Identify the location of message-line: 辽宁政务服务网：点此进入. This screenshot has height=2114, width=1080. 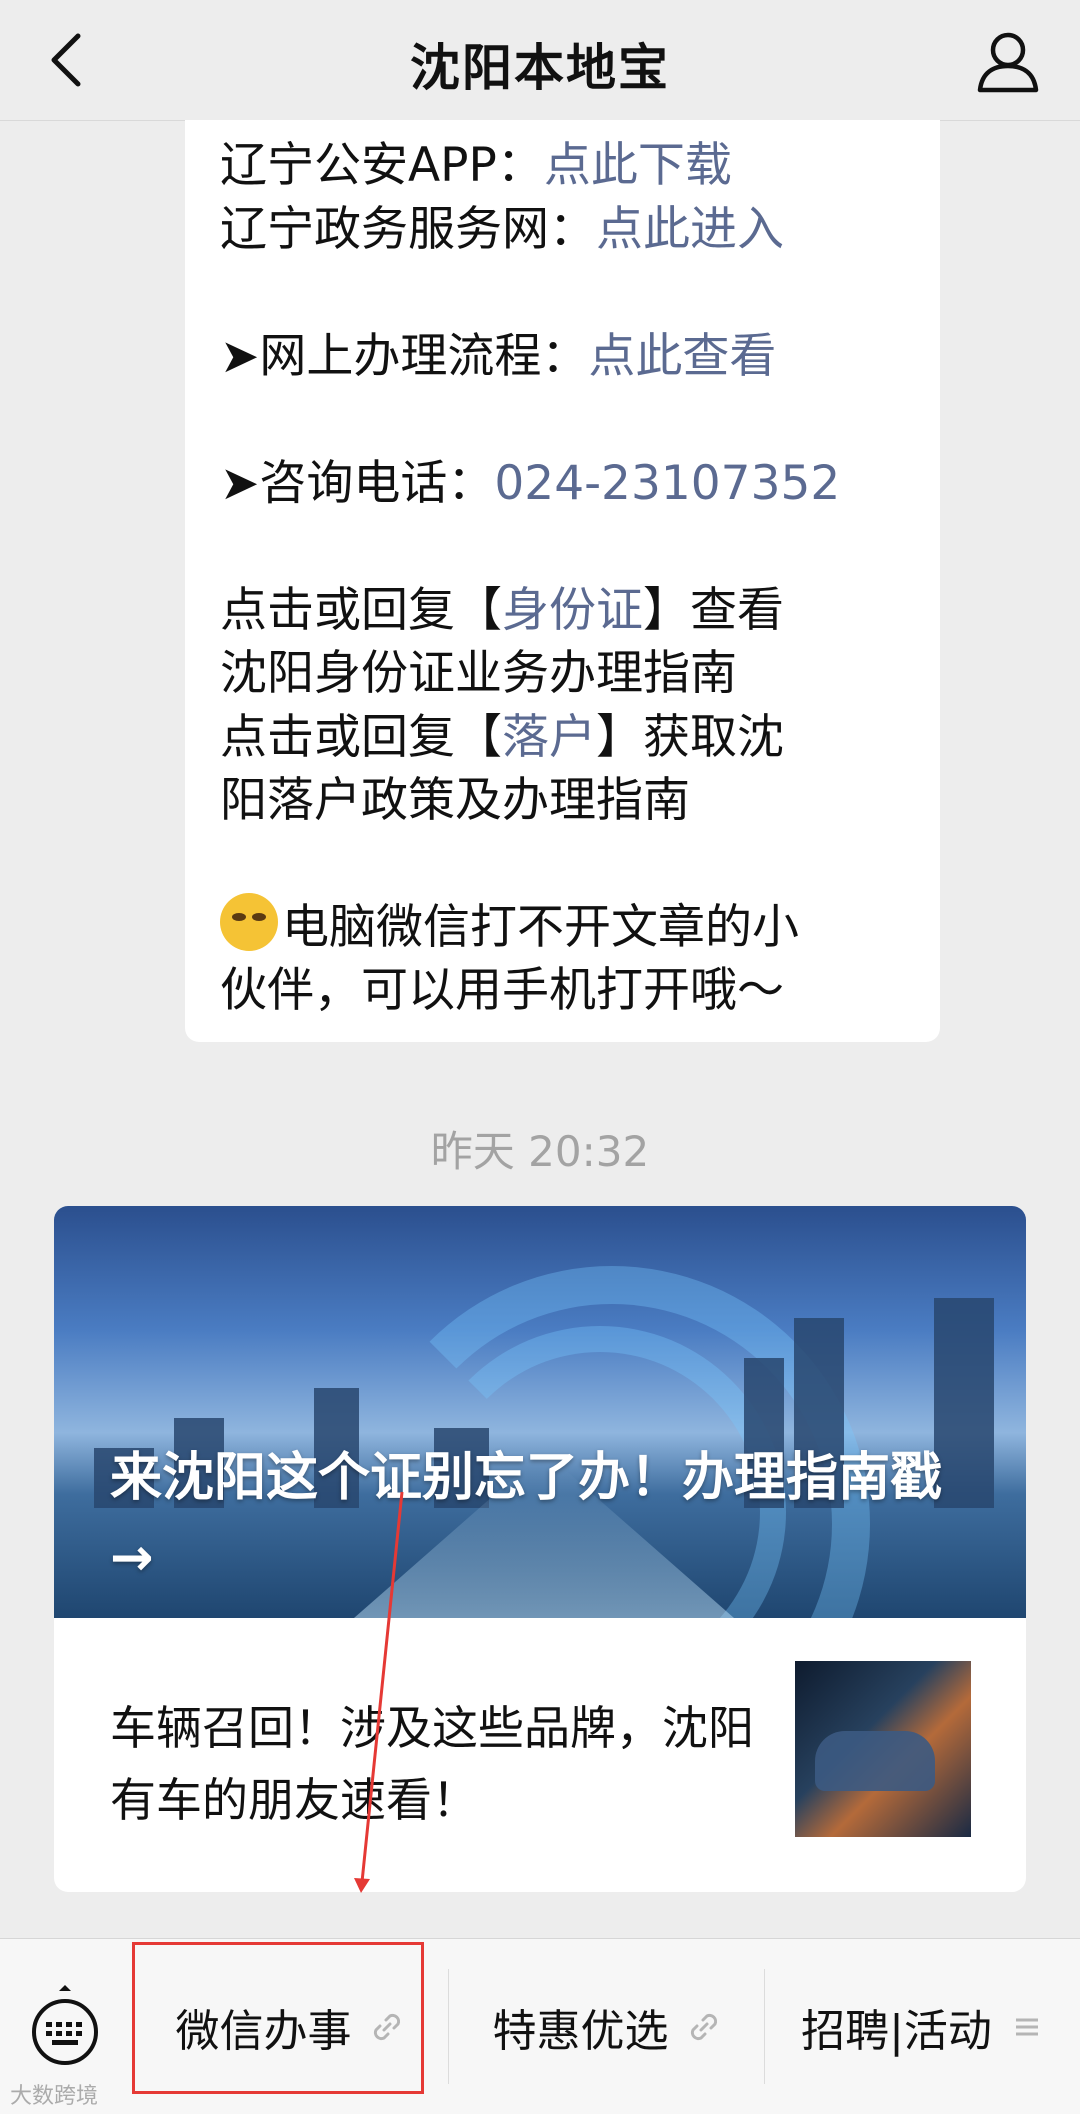
(502, 224).